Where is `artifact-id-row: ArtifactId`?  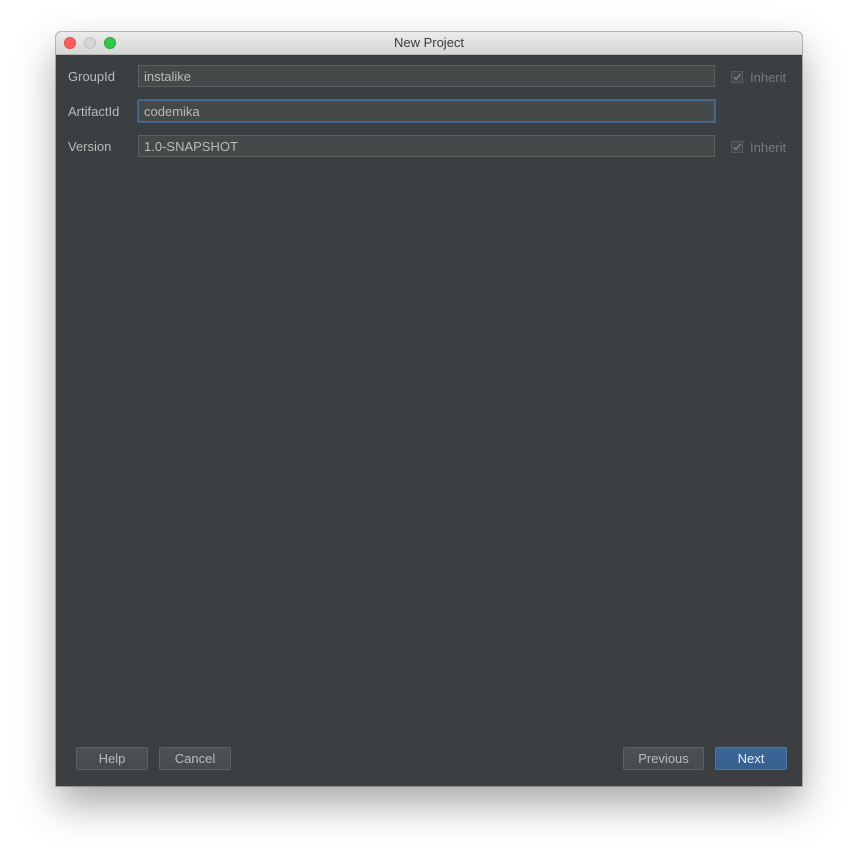 artifact-id-row: ArtifactId is located at coordinates (429, 112).